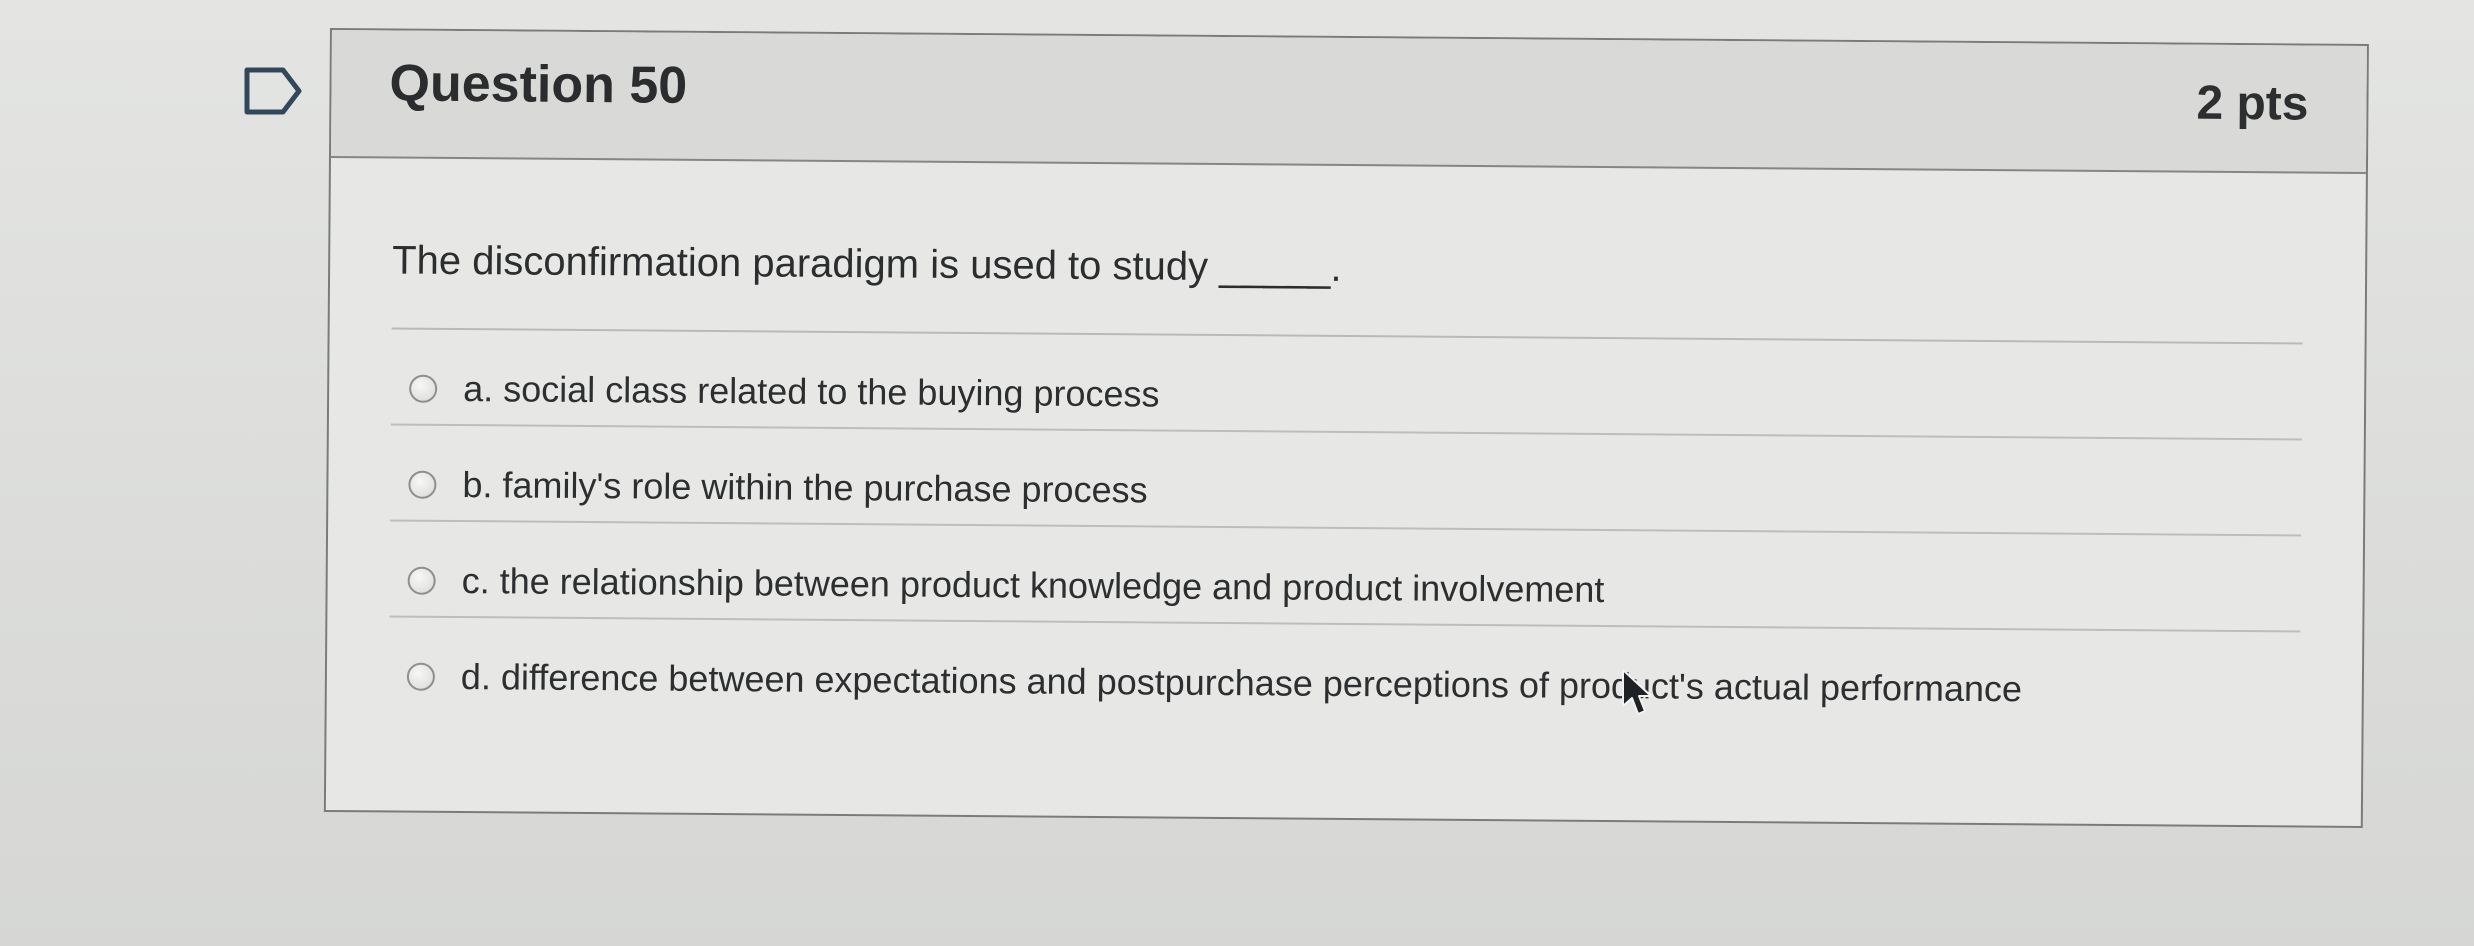  Describe the element at coordinates (1347, 336) in the screenshot. I see `question-divider` at that location.